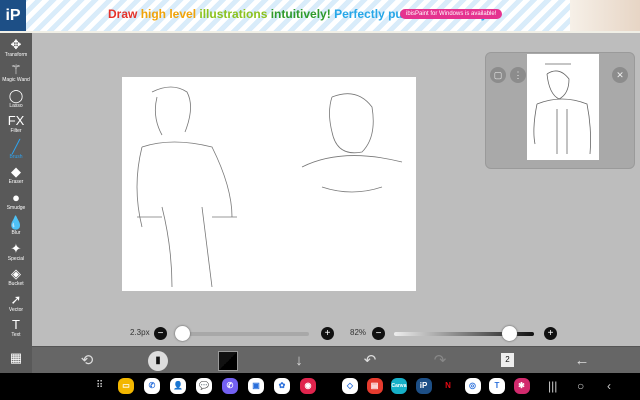  Describe the element at coordinates (498, 75) in the screenshot. I see `fit-icon: ▢` at that location.